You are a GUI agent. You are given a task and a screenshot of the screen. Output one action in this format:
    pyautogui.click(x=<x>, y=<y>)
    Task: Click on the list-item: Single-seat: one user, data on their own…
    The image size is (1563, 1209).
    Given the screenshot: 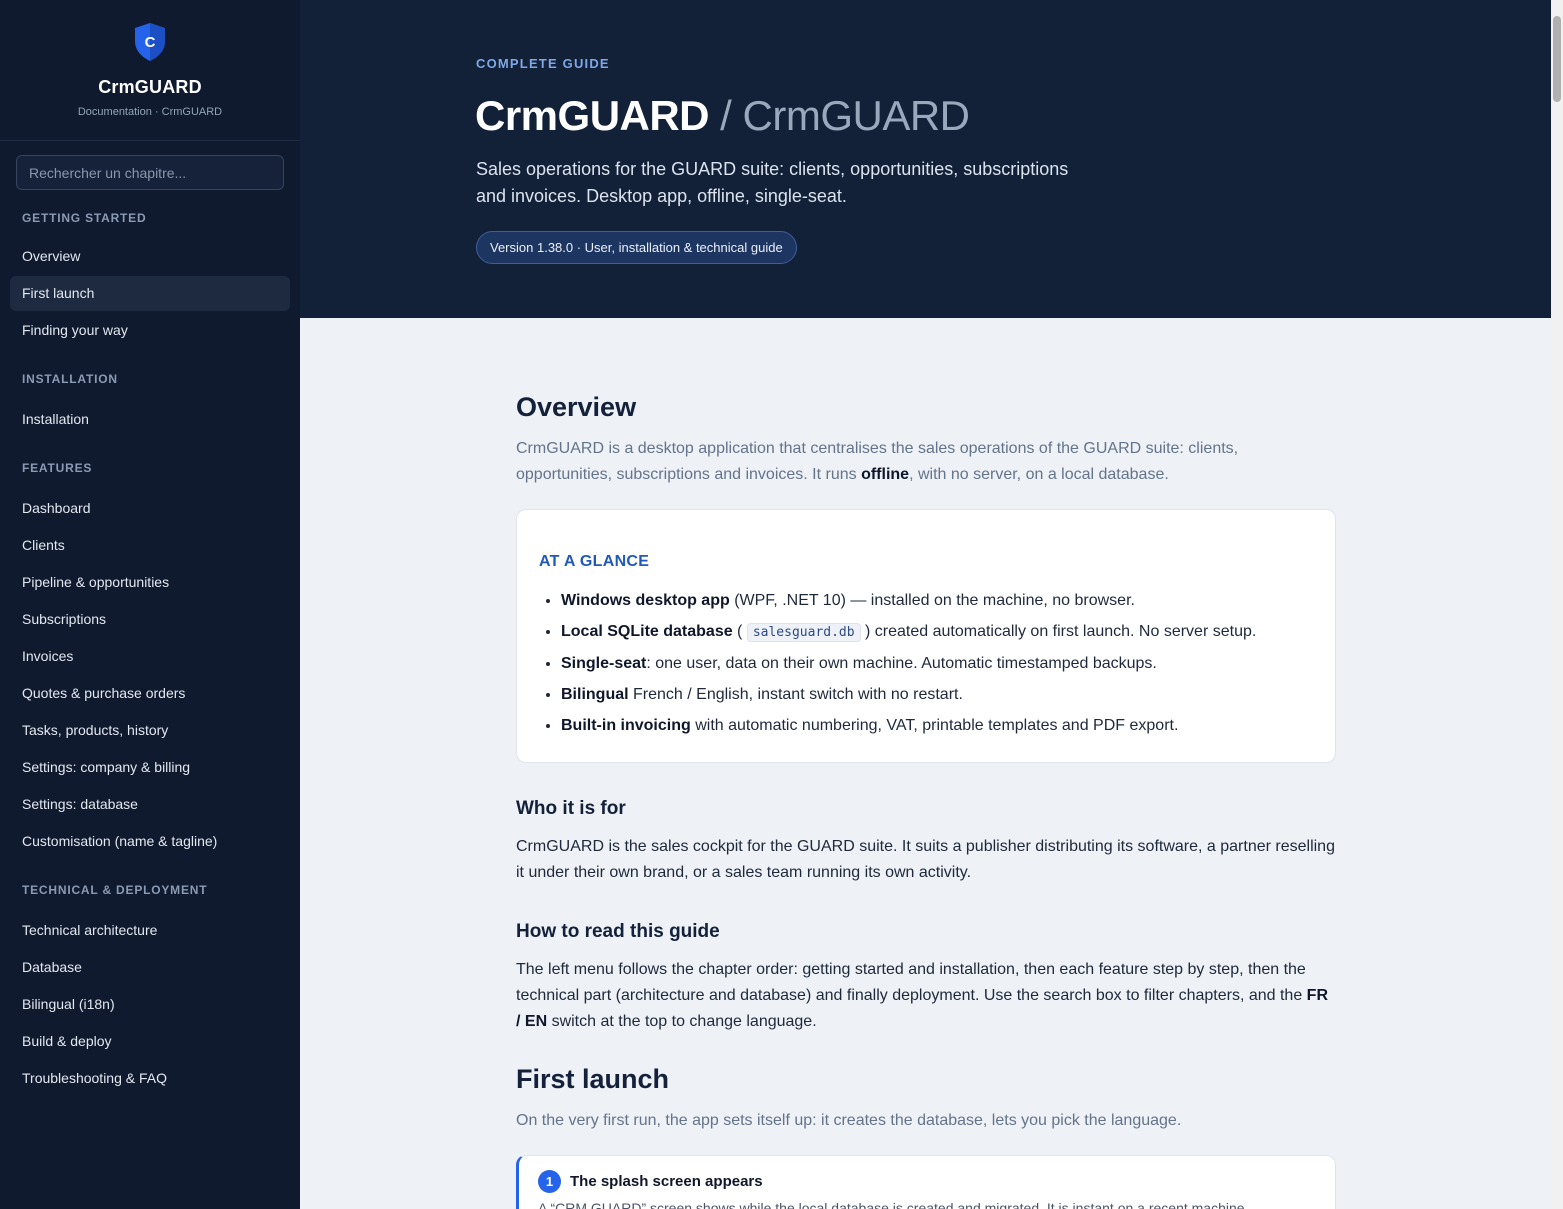 What is the action you would take?
    pyautogui.click(x=941, y=663)
    